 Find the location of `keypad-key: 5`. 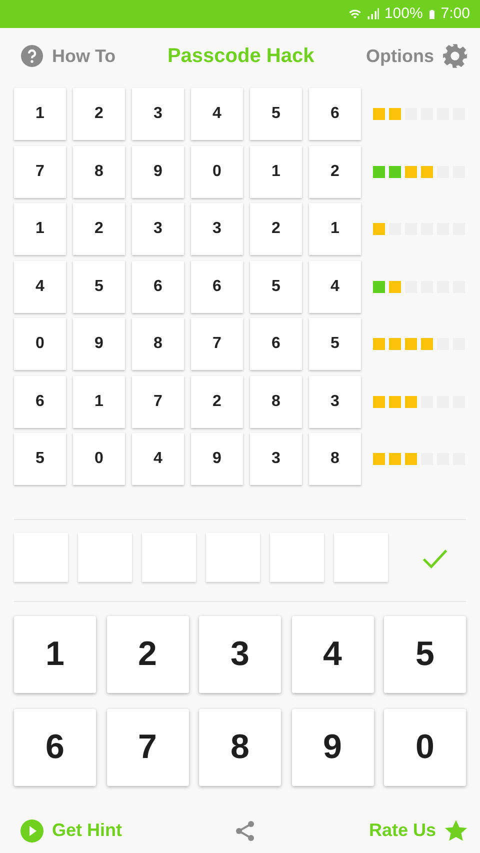

keypad-key: 5 is located at coordinates (425, 654).